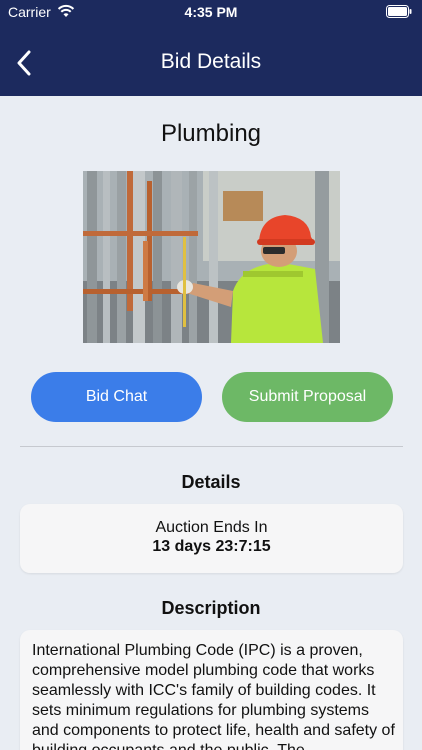 This screenshot has width=422, height=750. I want to click on plumbing-worker-photo, so click(211, 257).